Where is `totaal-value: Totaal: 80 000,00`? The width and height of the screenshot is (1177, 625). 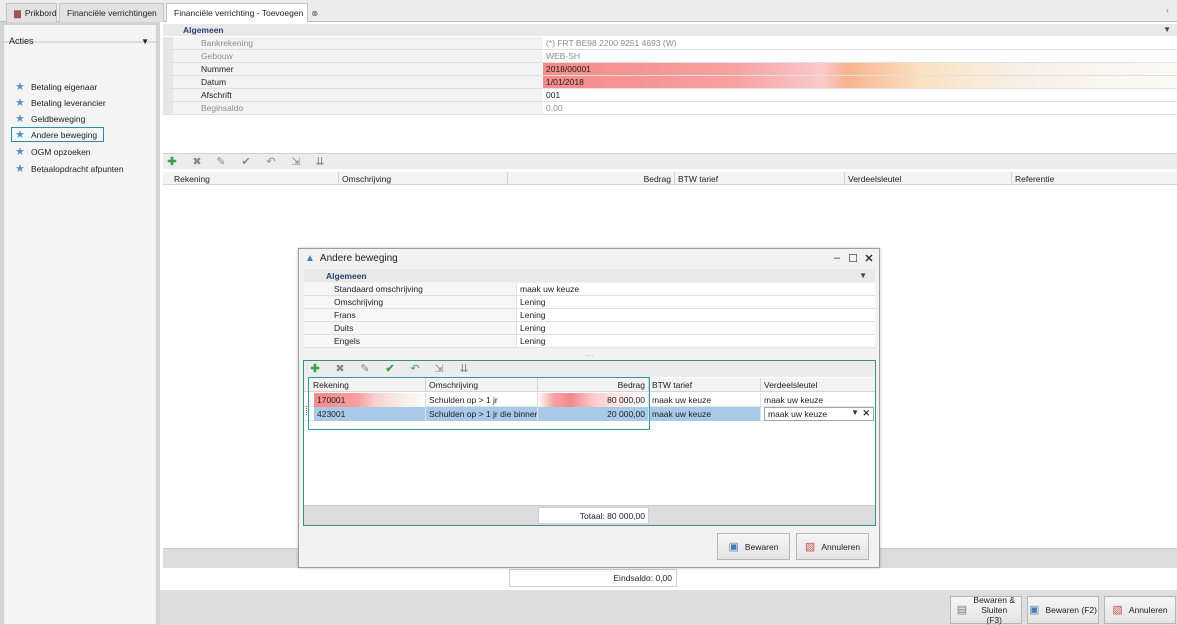
totaal-value: Totaal: 80 000,00 is located at coordinates (593, 515).